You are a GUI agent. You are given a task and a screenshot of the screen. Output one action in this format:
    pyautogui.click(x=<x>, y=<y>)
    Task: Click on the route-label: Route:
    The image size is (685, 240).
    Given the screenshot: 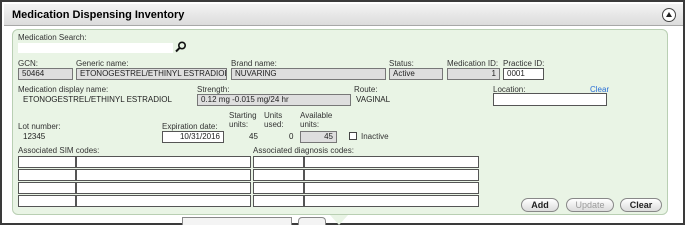 What is the action you would take?
    pyautogui.click(x=366, y=89)
    